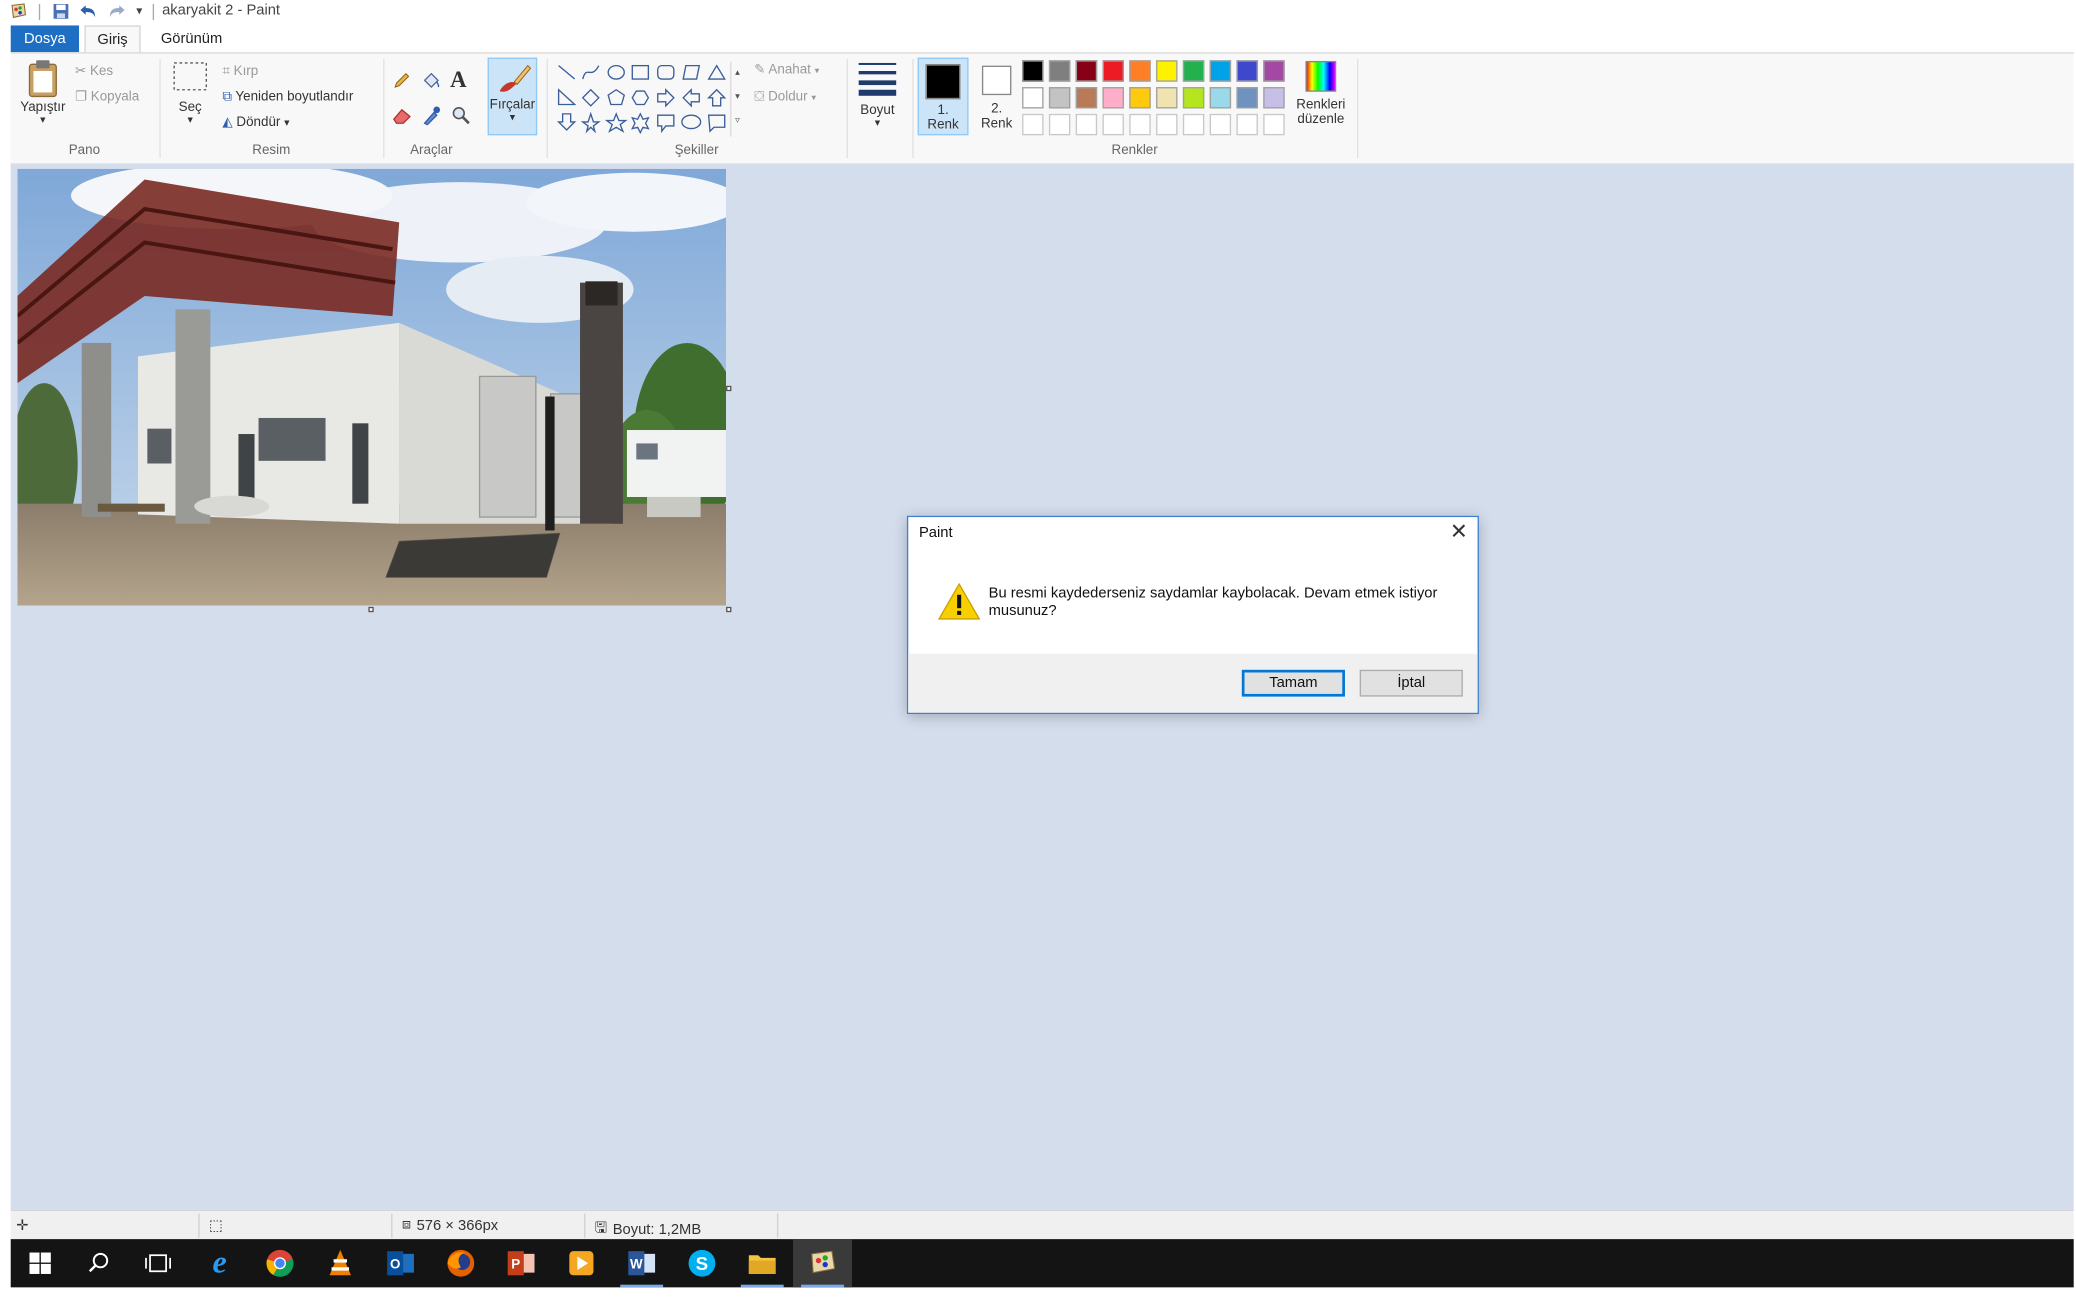 The image size is (2076, 1307). I want to click on image-canvas, so click(372, 387).